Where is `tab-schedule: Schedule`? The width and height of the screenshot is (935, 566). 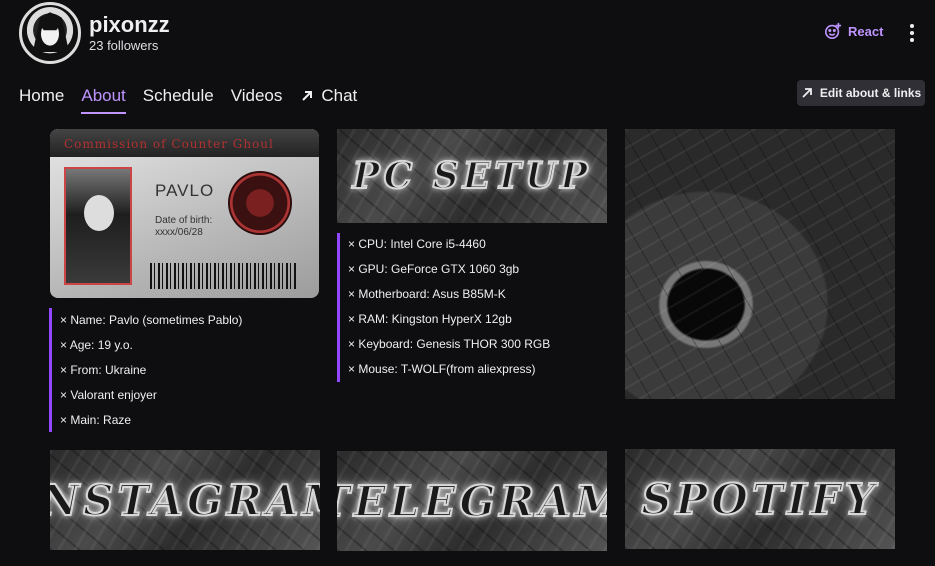 tab-schedule: Schedule is located at coordinates (178, 99).